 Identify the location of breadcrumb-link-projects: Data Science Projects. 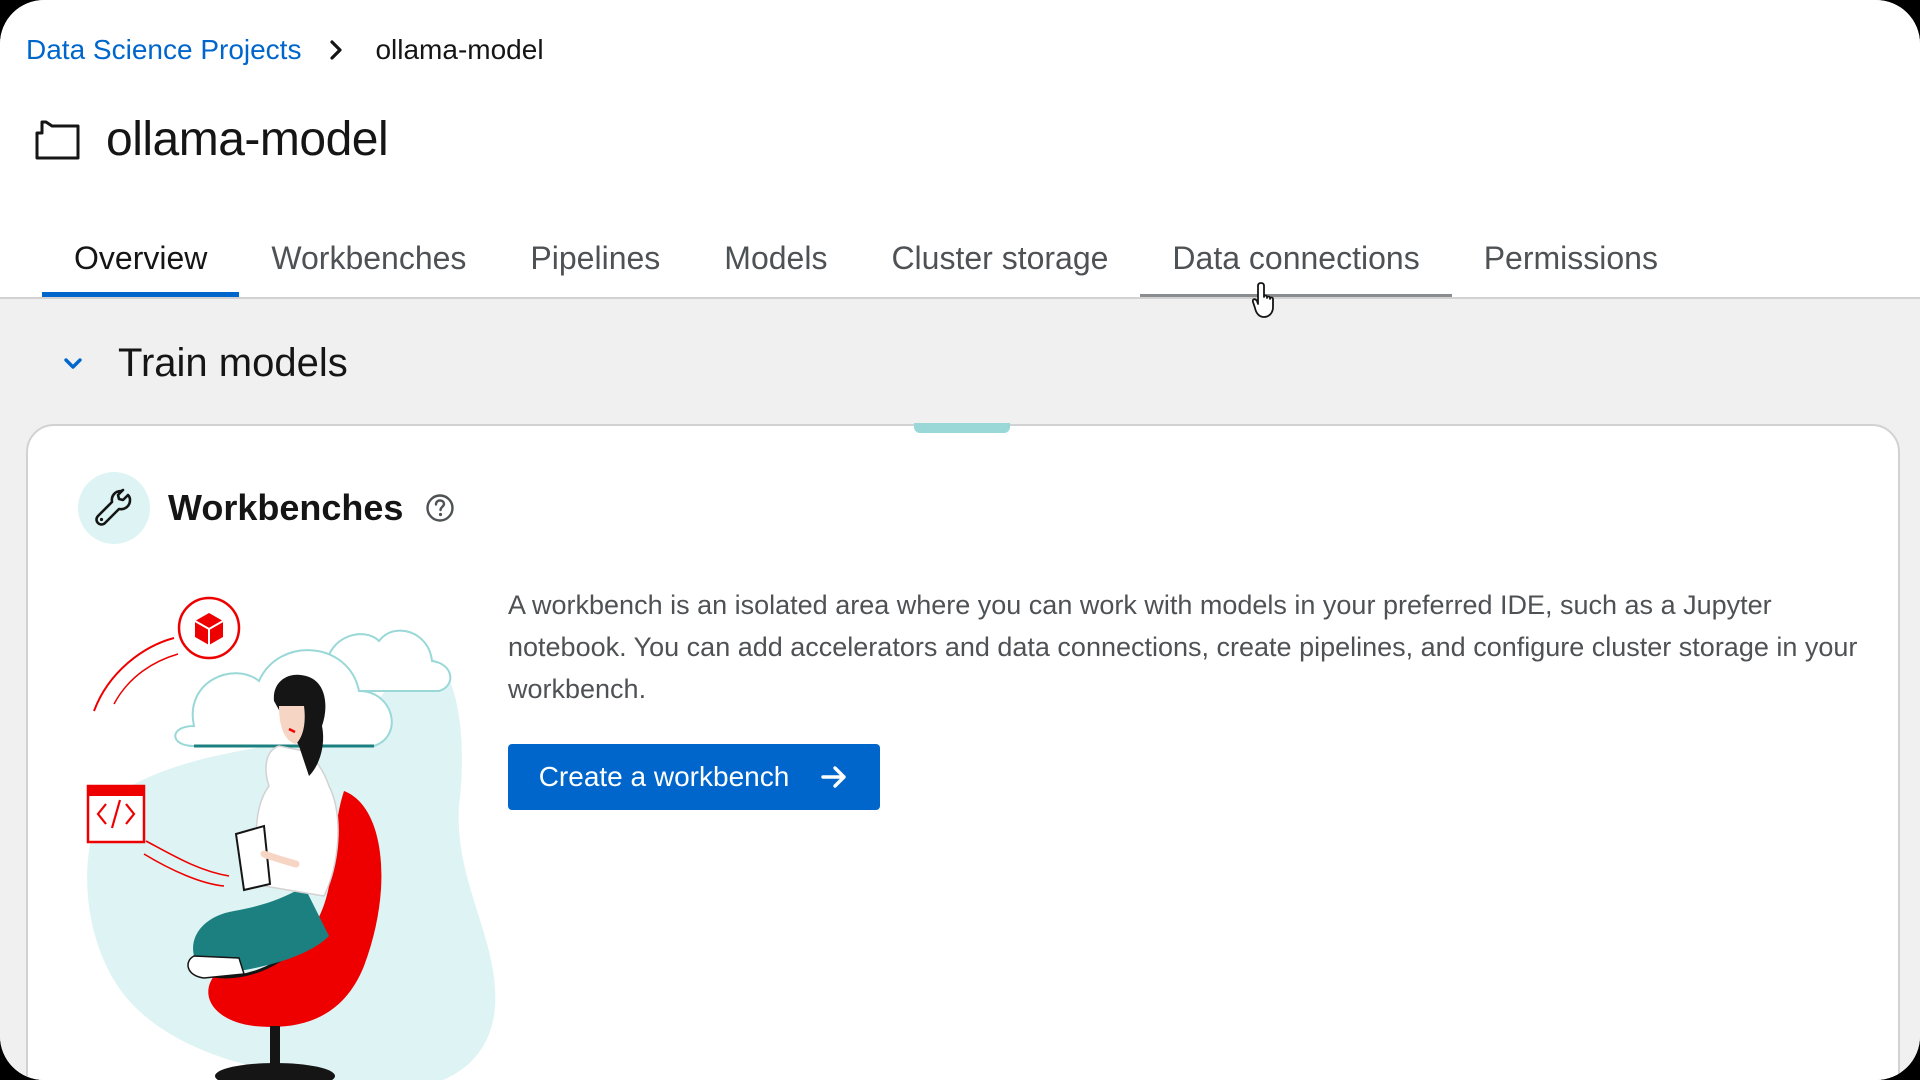
(163, 50).